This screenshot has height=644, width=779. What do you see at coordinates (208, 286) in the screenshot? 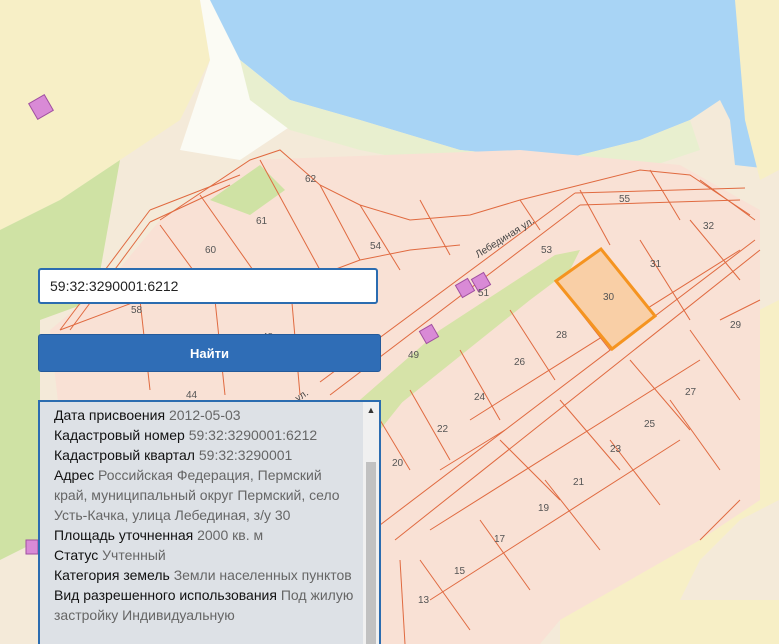
I see `cadastral-number-input` at bounding box center [208, 286].